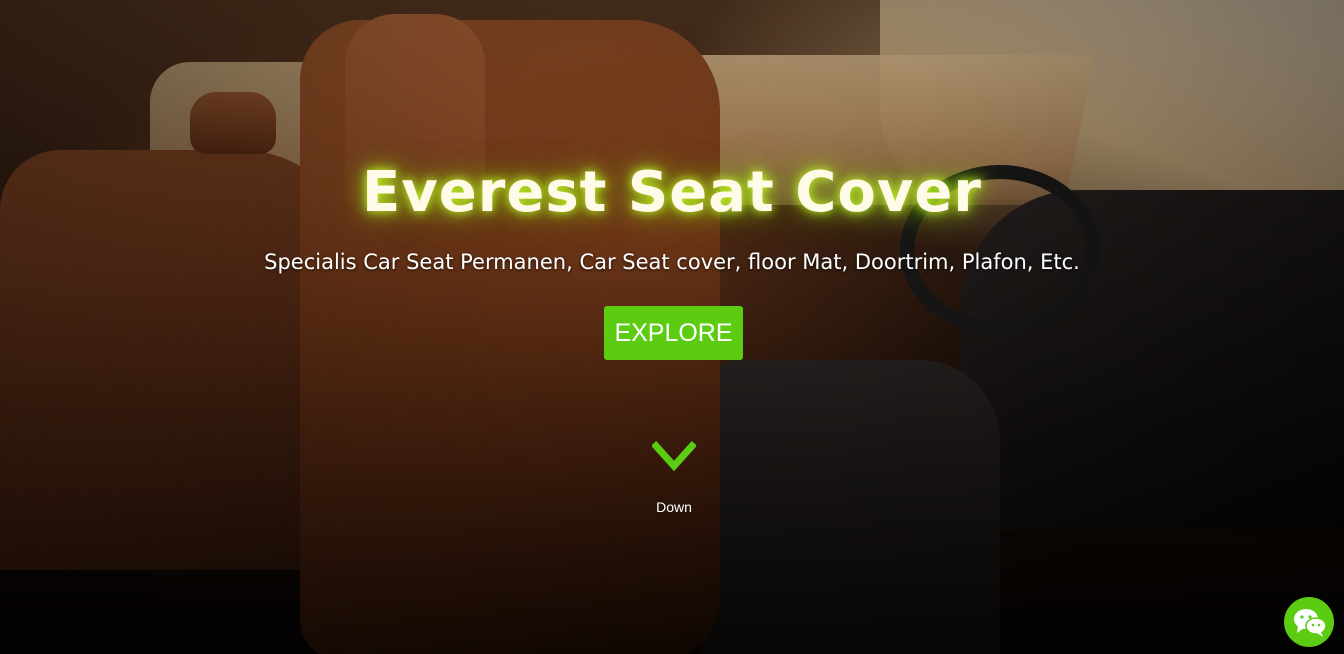  I want to click on explore-button: EXPLORE, so click(673, 333).